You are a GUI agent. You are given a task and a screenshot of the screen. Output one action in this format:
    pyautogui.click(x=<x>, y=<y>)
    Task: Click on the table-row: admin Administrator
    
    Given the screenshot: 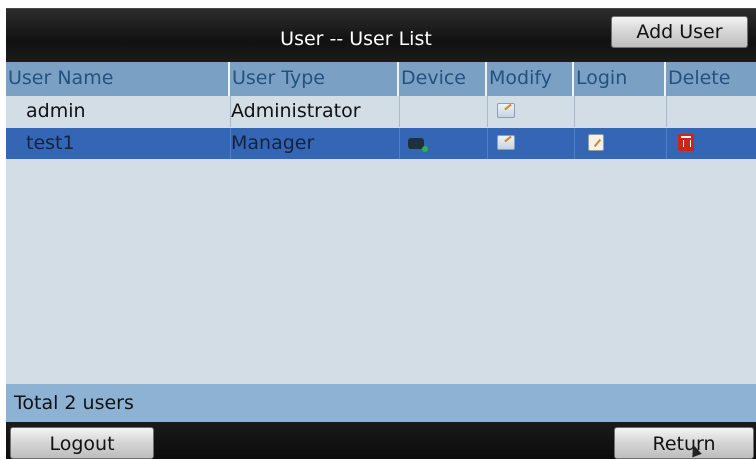 What is the action you would take?
    pyautogui.click(x=381, y=111)
    